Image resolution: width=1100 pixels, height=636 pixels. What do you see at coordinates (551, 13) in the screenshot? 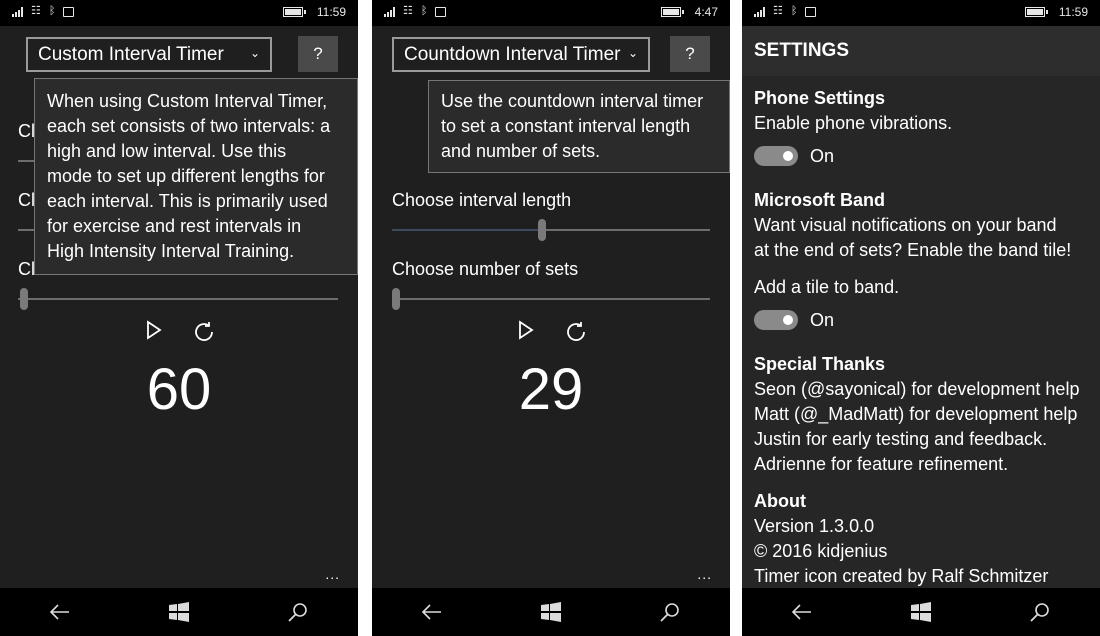
I see `status-bar: ☷ ᛒ 4:47` at bounding box center [551, 13].